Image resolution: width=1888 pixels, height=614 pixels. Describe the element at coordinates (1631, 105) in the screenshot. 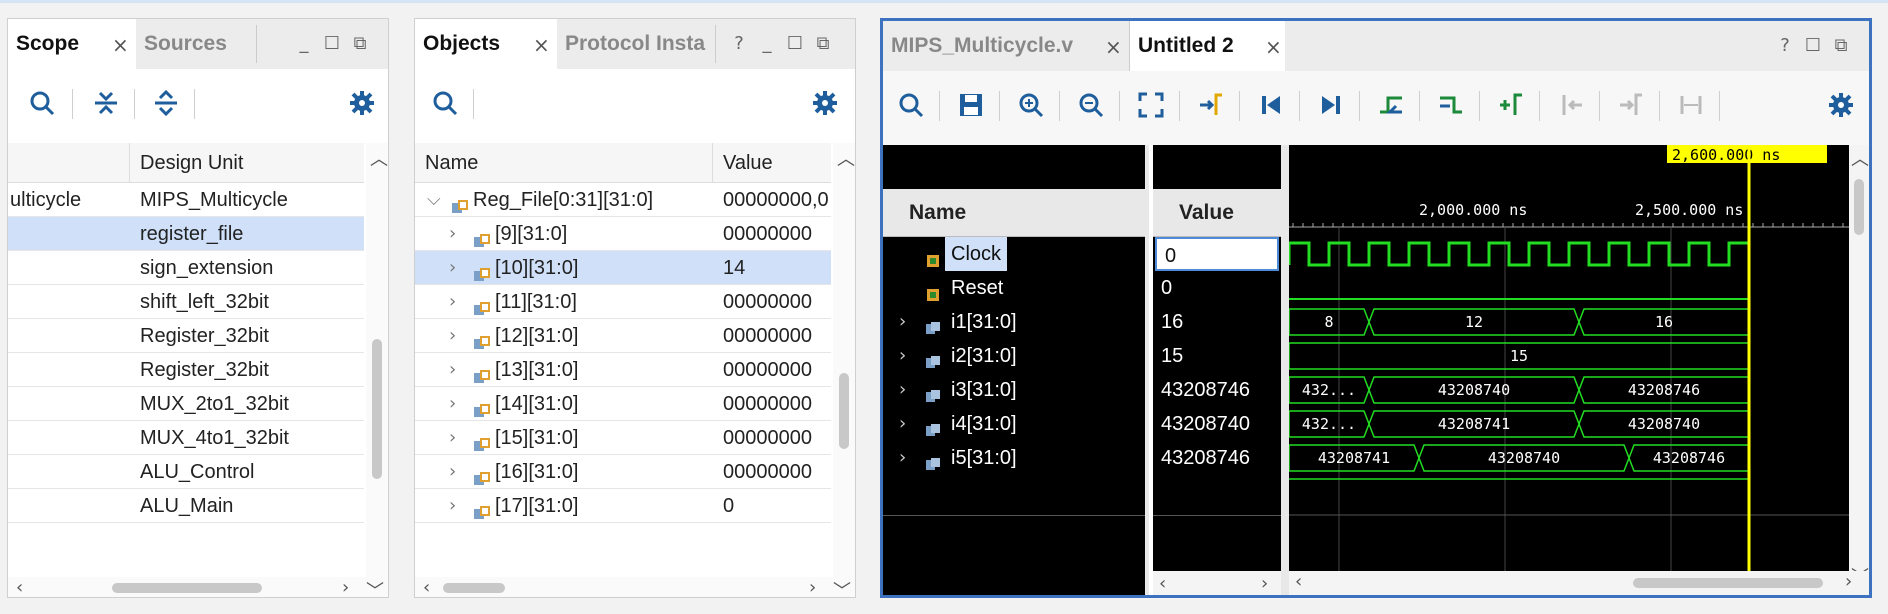

I see `next-marker-button` at that location.